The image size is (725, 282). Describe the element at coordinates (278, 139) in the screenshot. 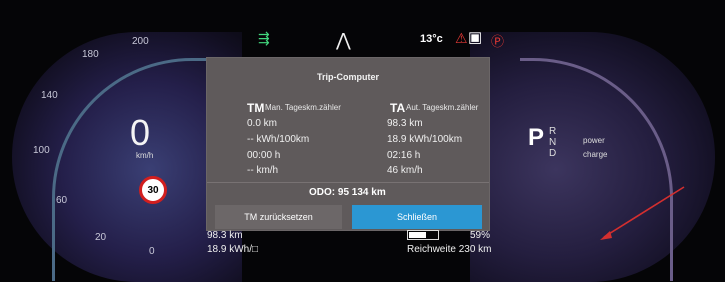

I see `tm-consumption: -- kWh/100km` at that location.